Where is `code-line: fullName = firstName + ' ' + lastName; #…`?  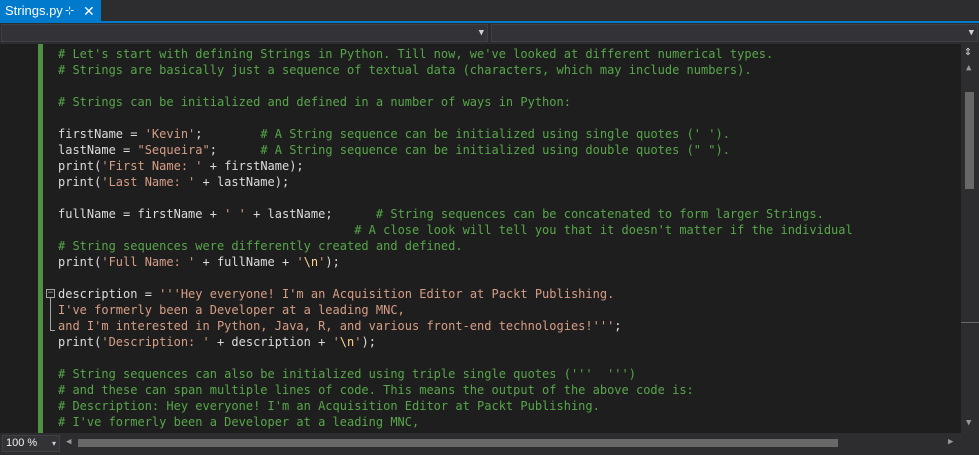 code-line: fullName = firstName + ' ' + lastName; #… is located at coordinates (441, 214).